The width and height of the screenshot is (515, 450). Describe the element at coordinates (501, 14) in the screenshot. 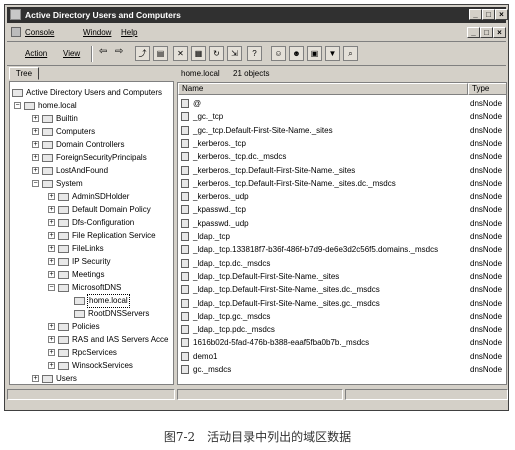

I see `close-button: ×` at that location.